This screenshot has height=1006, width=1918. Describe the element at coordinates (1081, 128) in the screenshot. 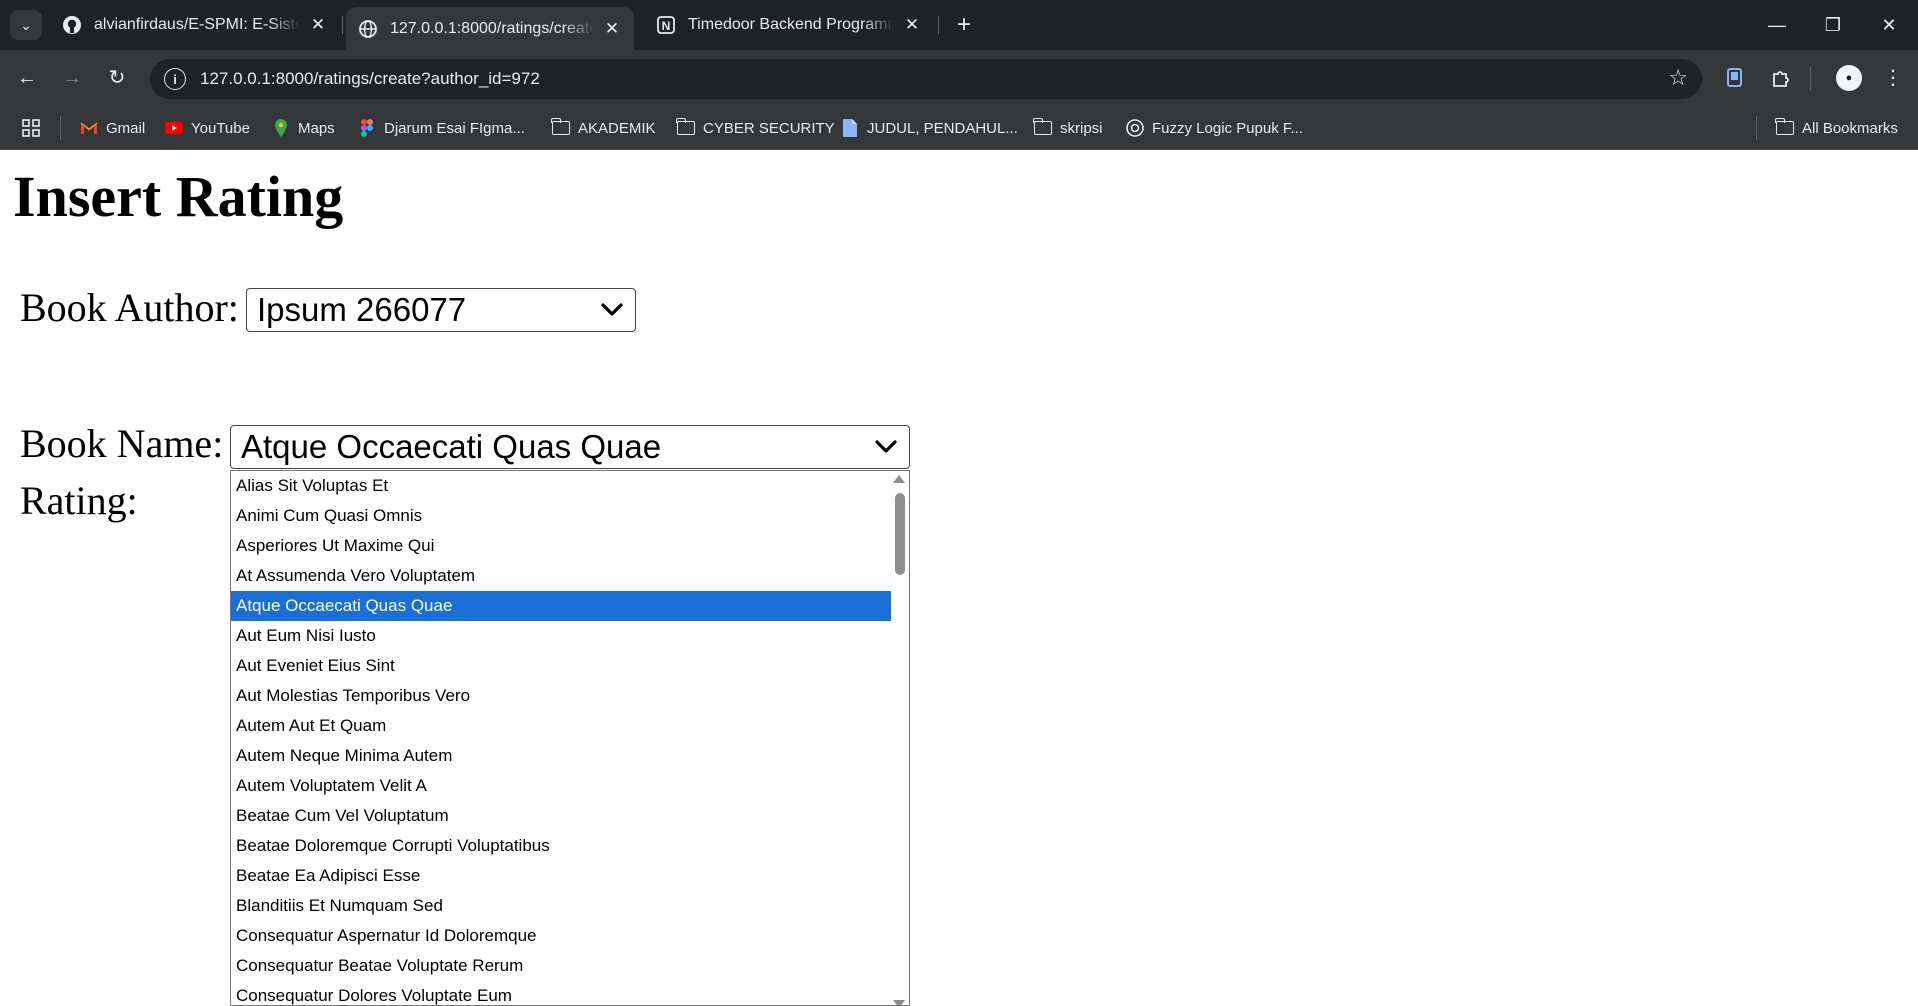

I see `bookmark-label: skripsi` at that location.